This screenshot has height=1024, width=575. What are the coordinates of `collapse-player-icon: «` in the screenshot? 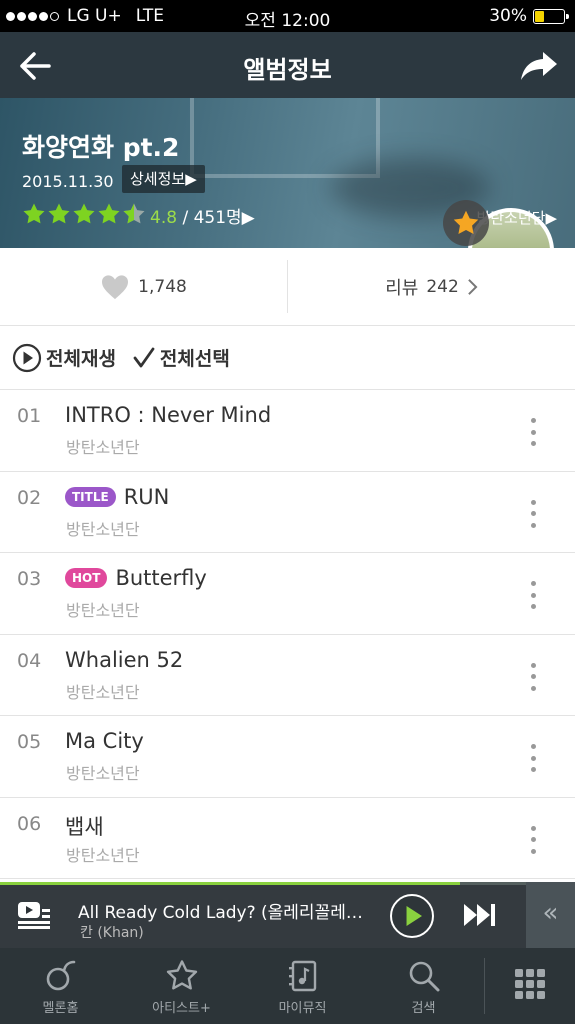 It's located at (550, 915).